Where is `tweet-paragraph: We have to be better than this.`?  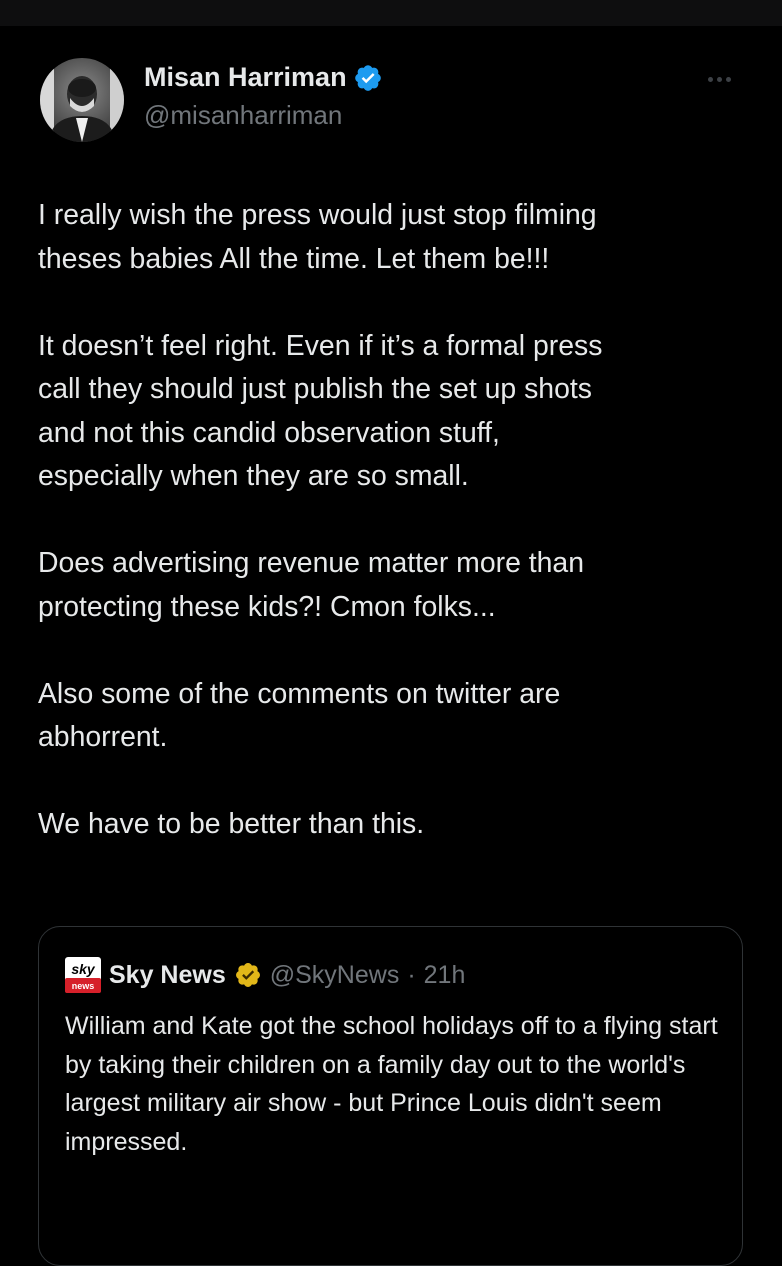
tweet-paragraph: We have to be better than this. is located at coordinates (231, 824).